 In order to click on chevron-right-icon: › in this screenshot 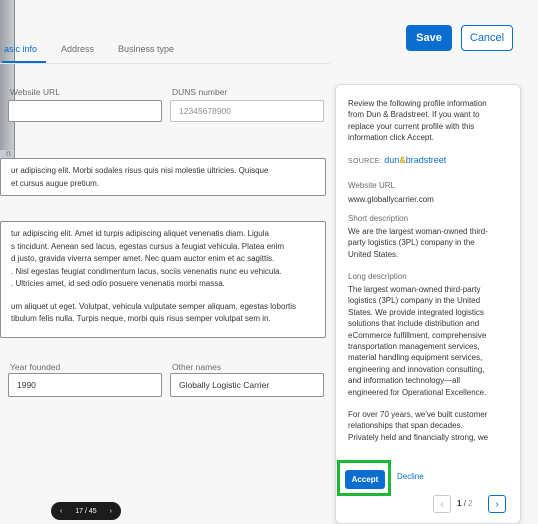, I will do `click(497, 504)`.